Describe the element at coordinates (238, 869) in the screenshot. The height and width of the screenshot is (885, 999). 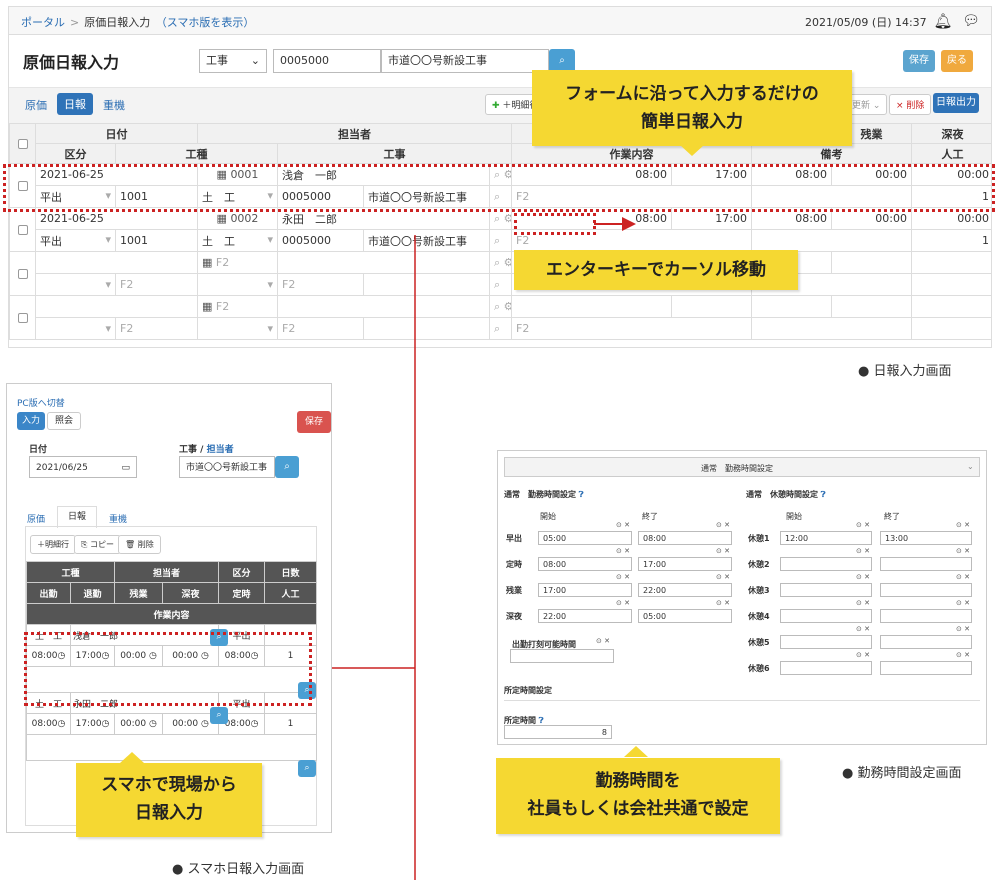
I see `caption-mobile: ● スマホ日報入力画面` at that location.